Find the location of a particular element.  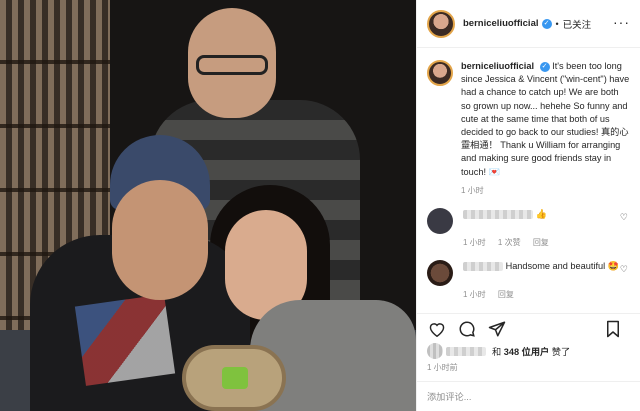

caption-username: berniceliuofficial is located at coordinates (497, 66).